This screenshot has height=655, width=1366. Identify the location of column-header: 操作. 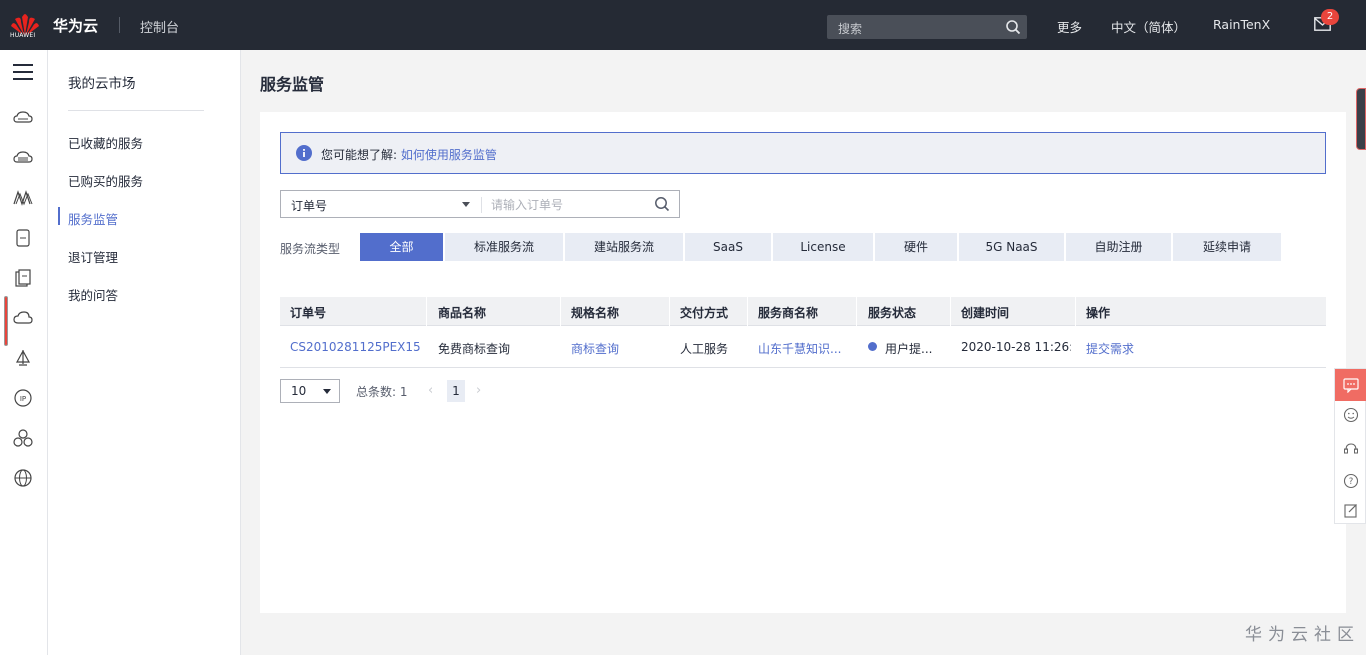
(1098, 313).